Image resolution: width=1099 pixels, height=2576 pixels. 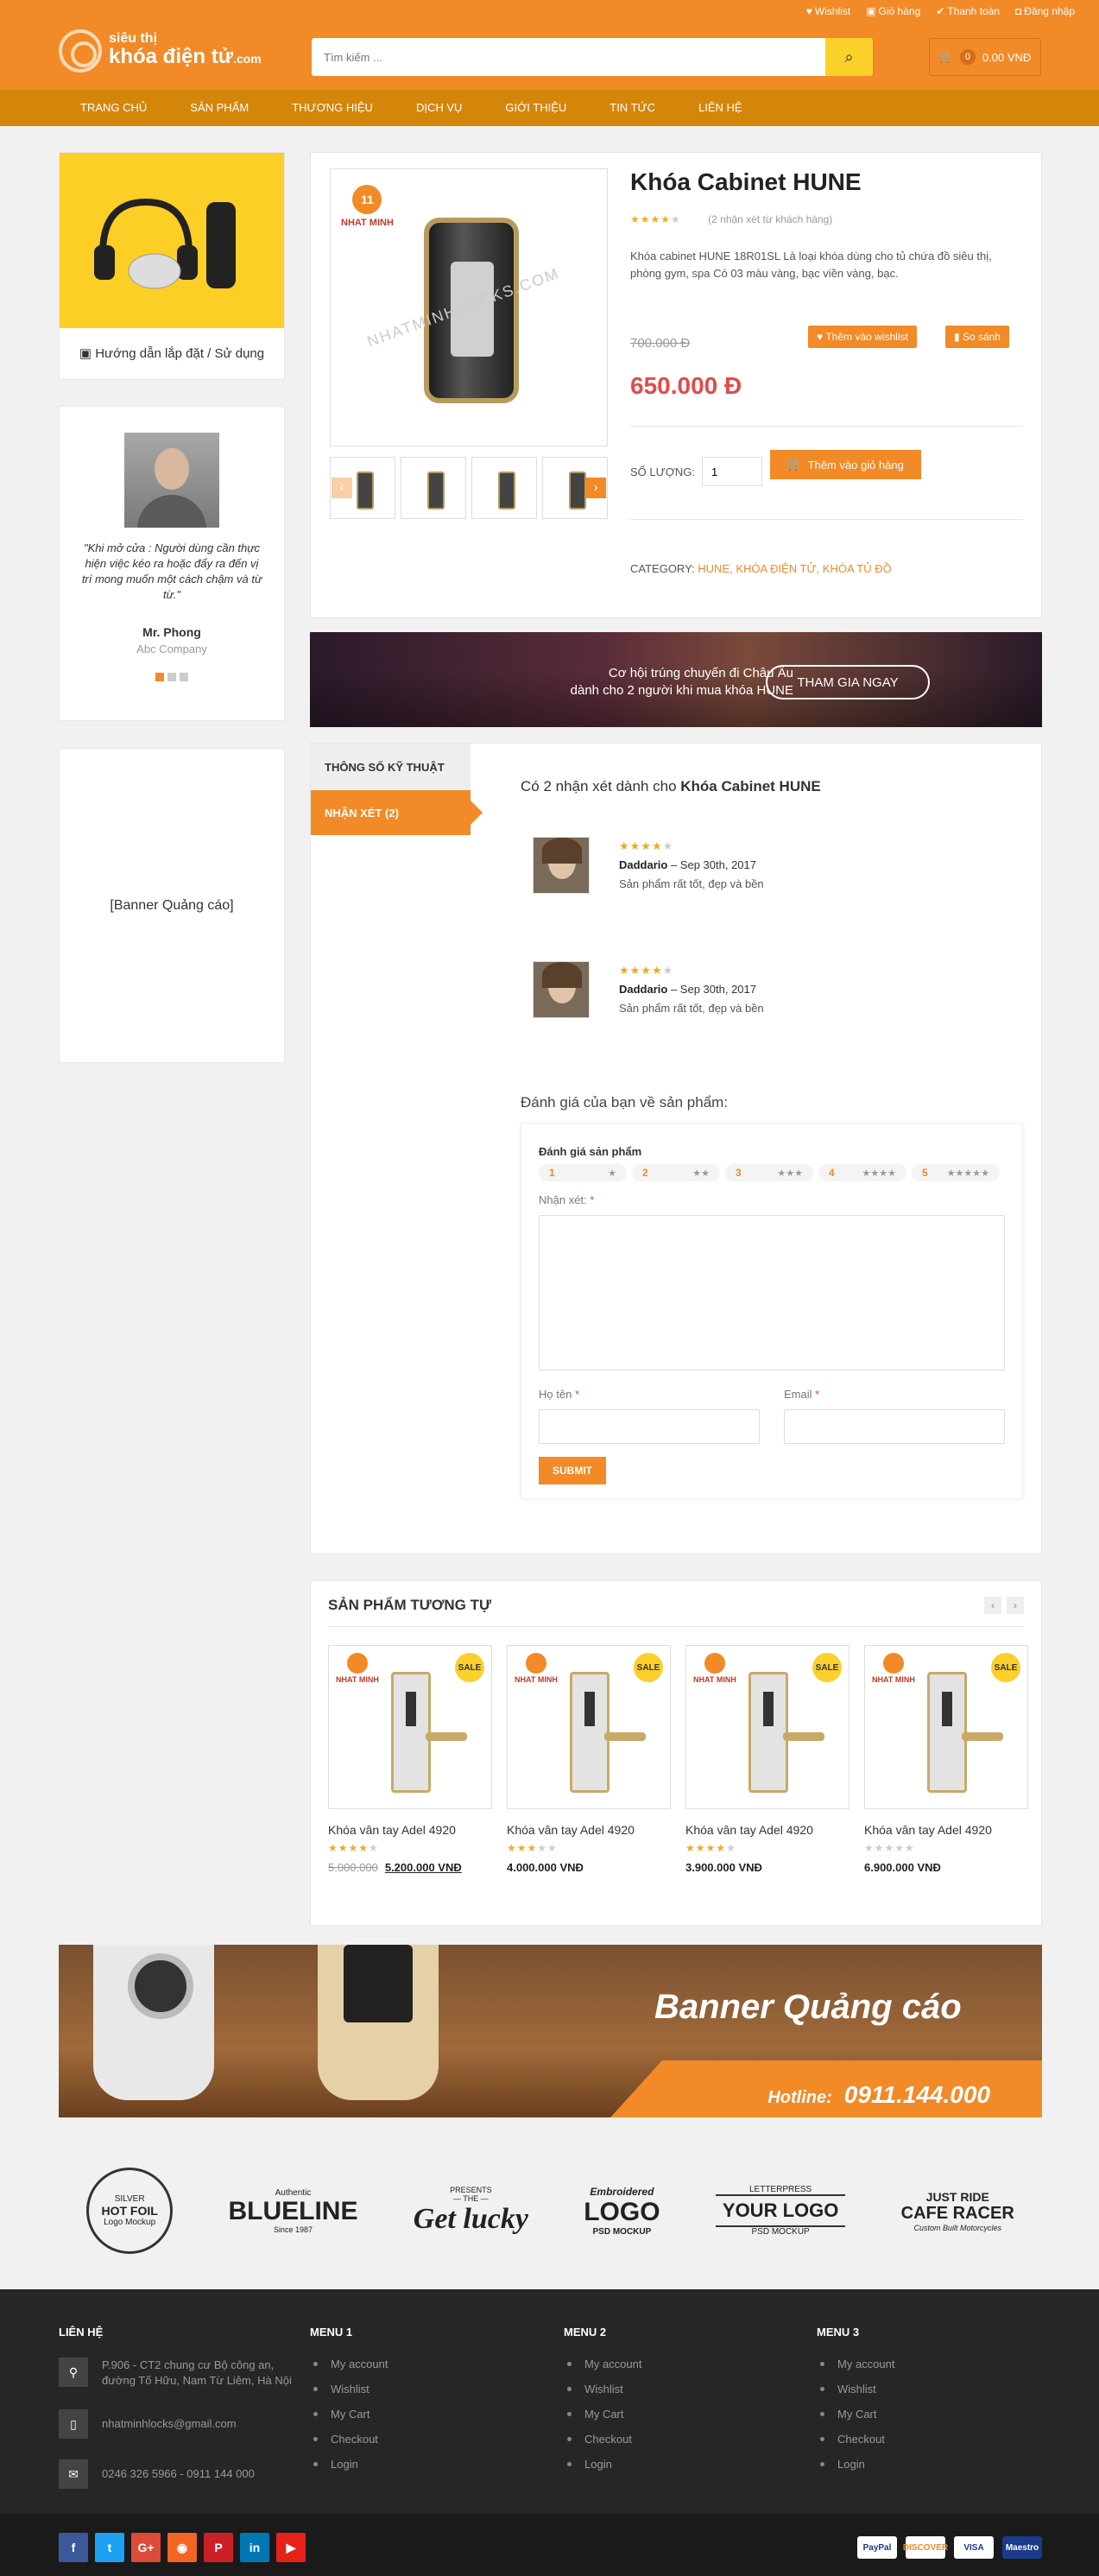 I want to click on brand-logo-letterpress: LETTERPRESS YOUR LOGO PSD MOCKUP, so click(x=780, y=2211).